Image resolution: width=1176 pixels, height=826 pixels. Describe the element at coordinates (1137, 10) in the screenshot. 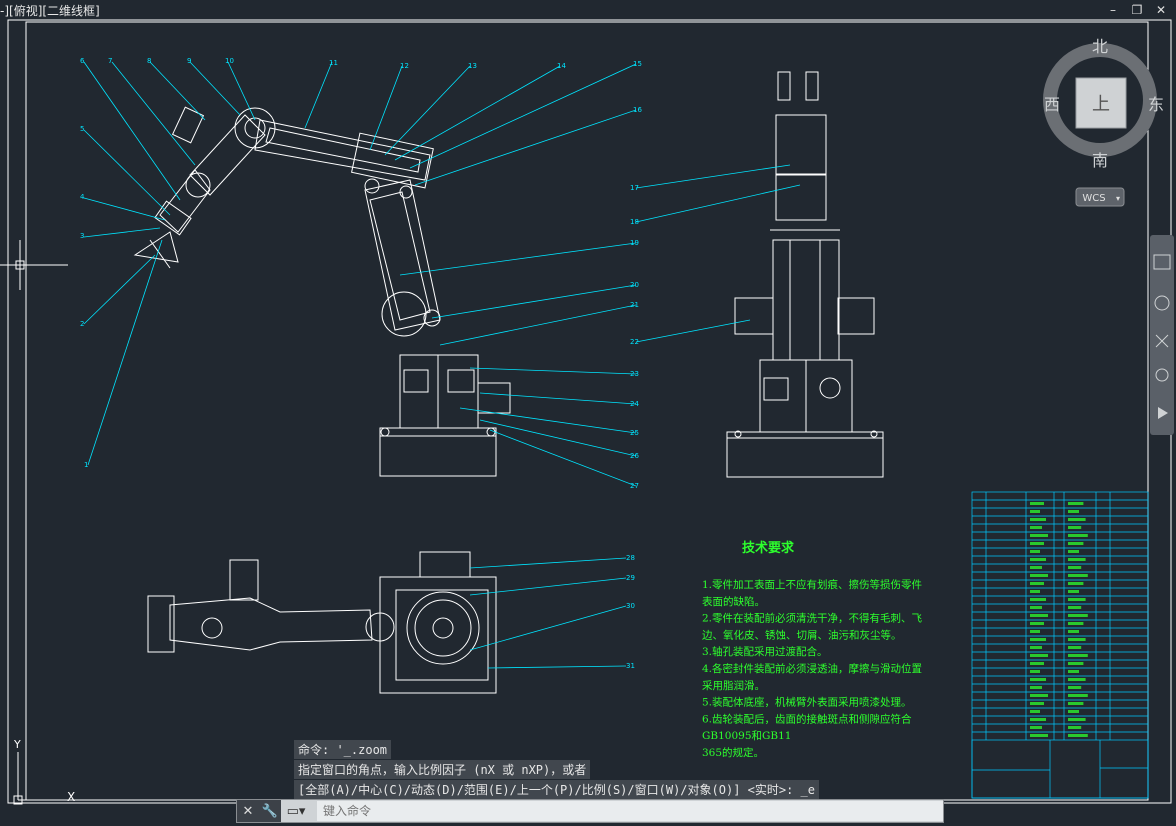

I see `restore-icon: ❐` at that location.